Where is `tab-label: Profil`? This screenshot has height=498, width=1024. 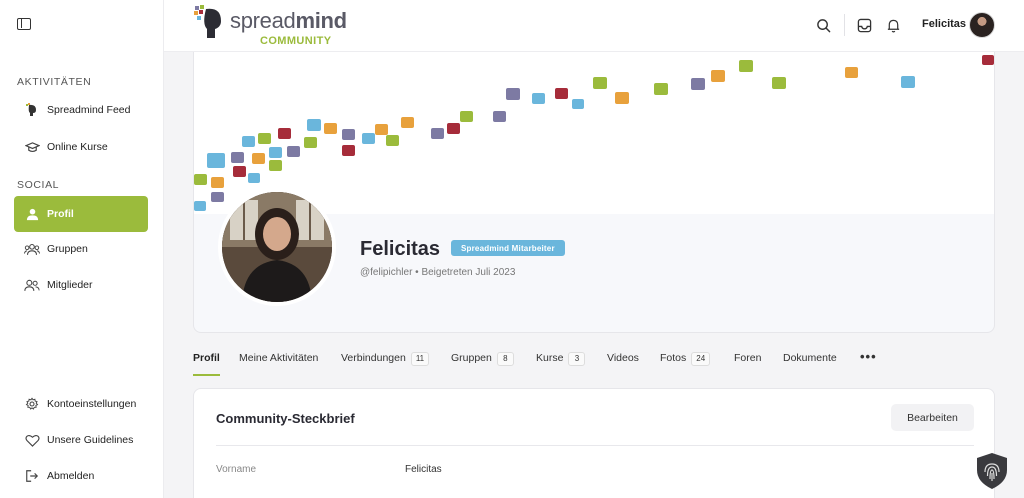 tab-label: Profil is located at coordinates (206, 358).